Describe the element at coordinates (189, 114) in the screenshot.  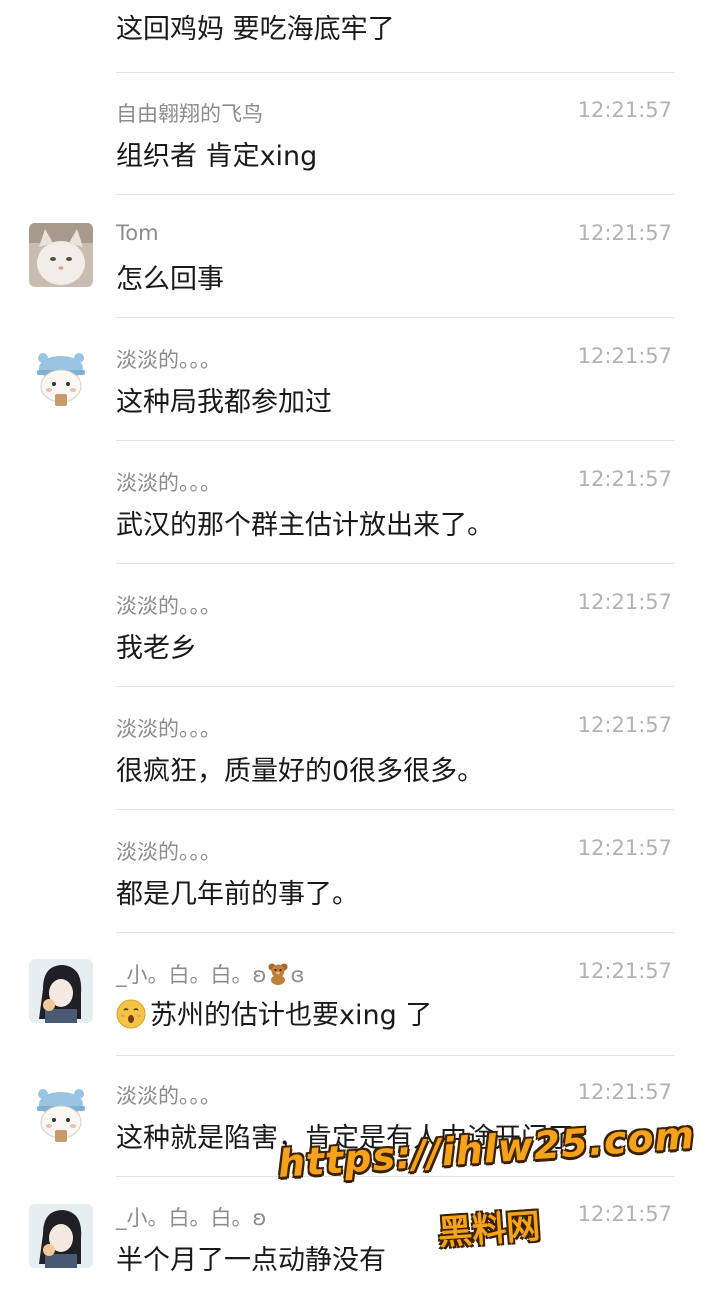
I see `sender-name: 自由翱翔的飞鸟` at that location.